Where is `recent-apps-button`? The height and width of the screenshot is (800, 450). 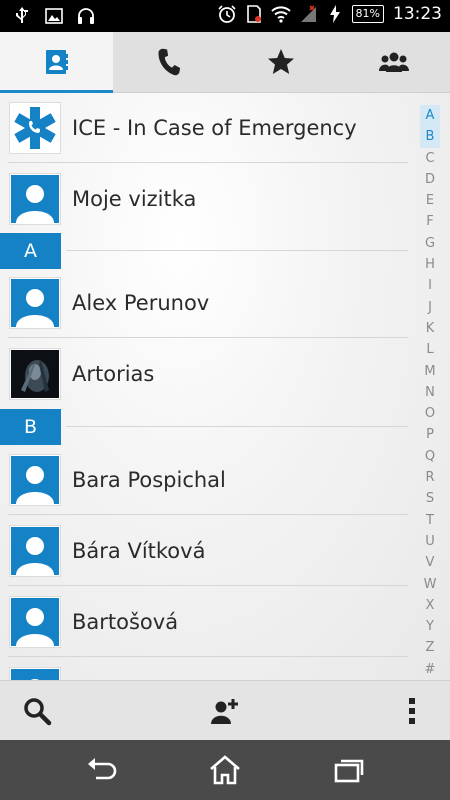 recent-apps-button is located at coordinates (349, 770).